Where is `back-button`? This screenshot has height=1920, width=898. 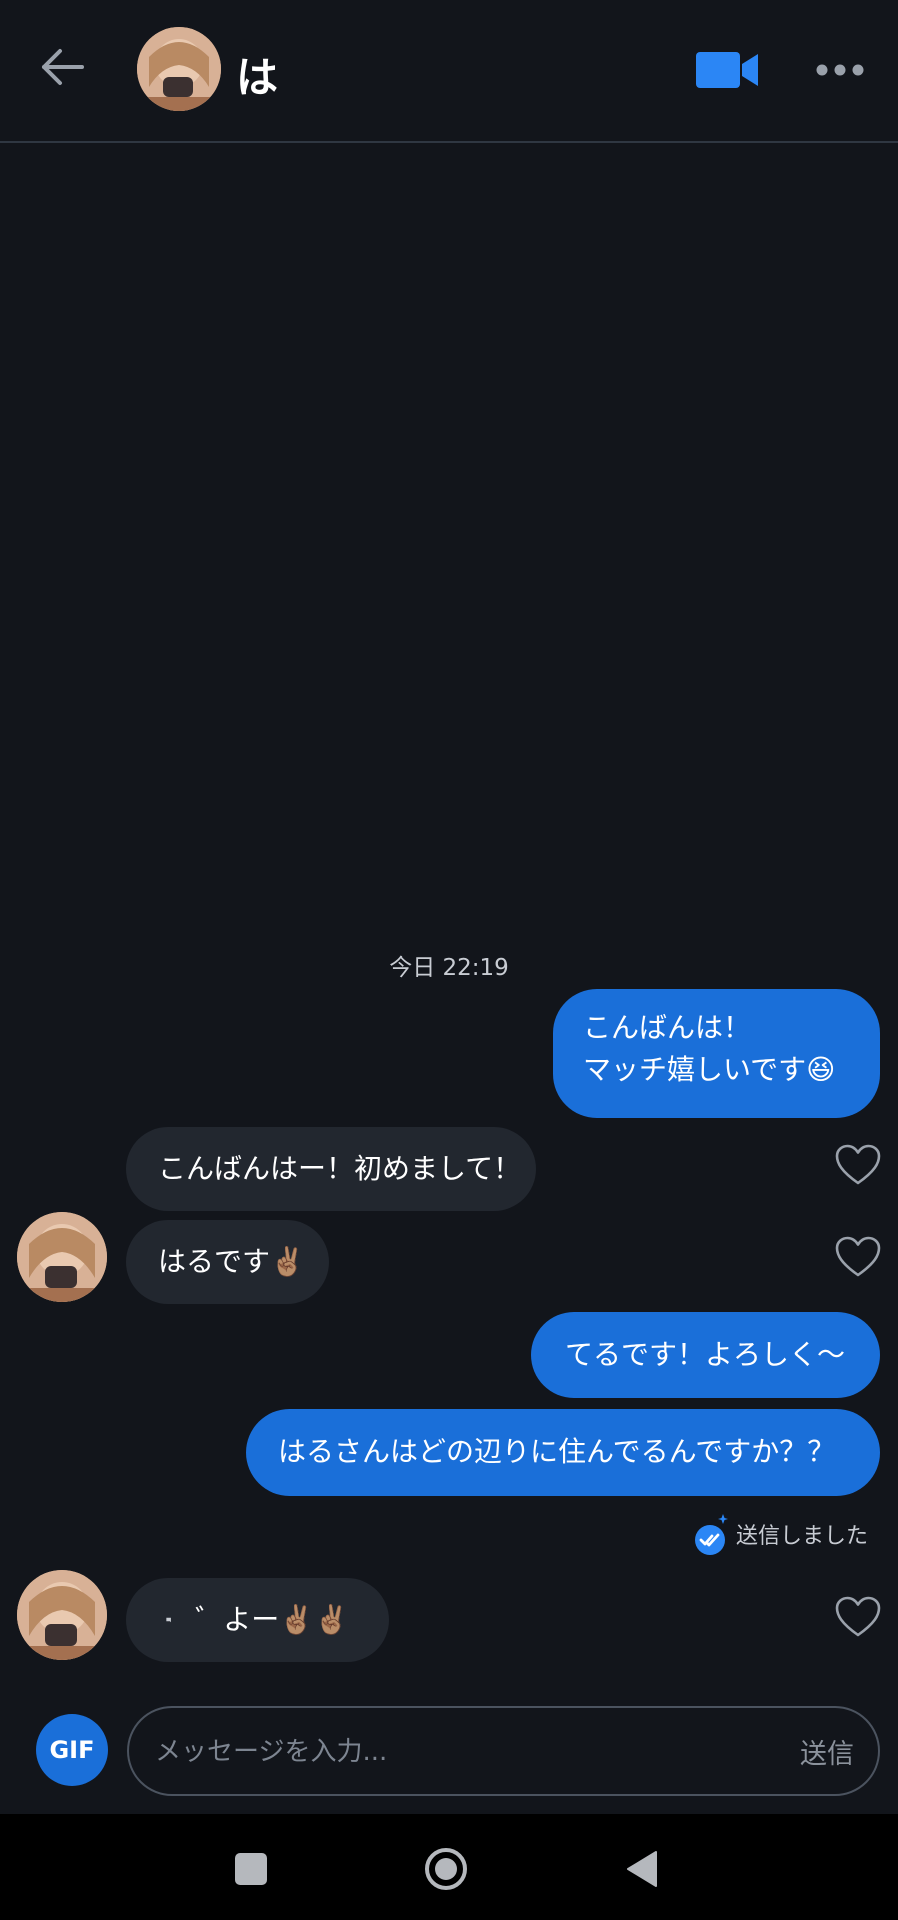
back-button is located at coordinates (63, 67).